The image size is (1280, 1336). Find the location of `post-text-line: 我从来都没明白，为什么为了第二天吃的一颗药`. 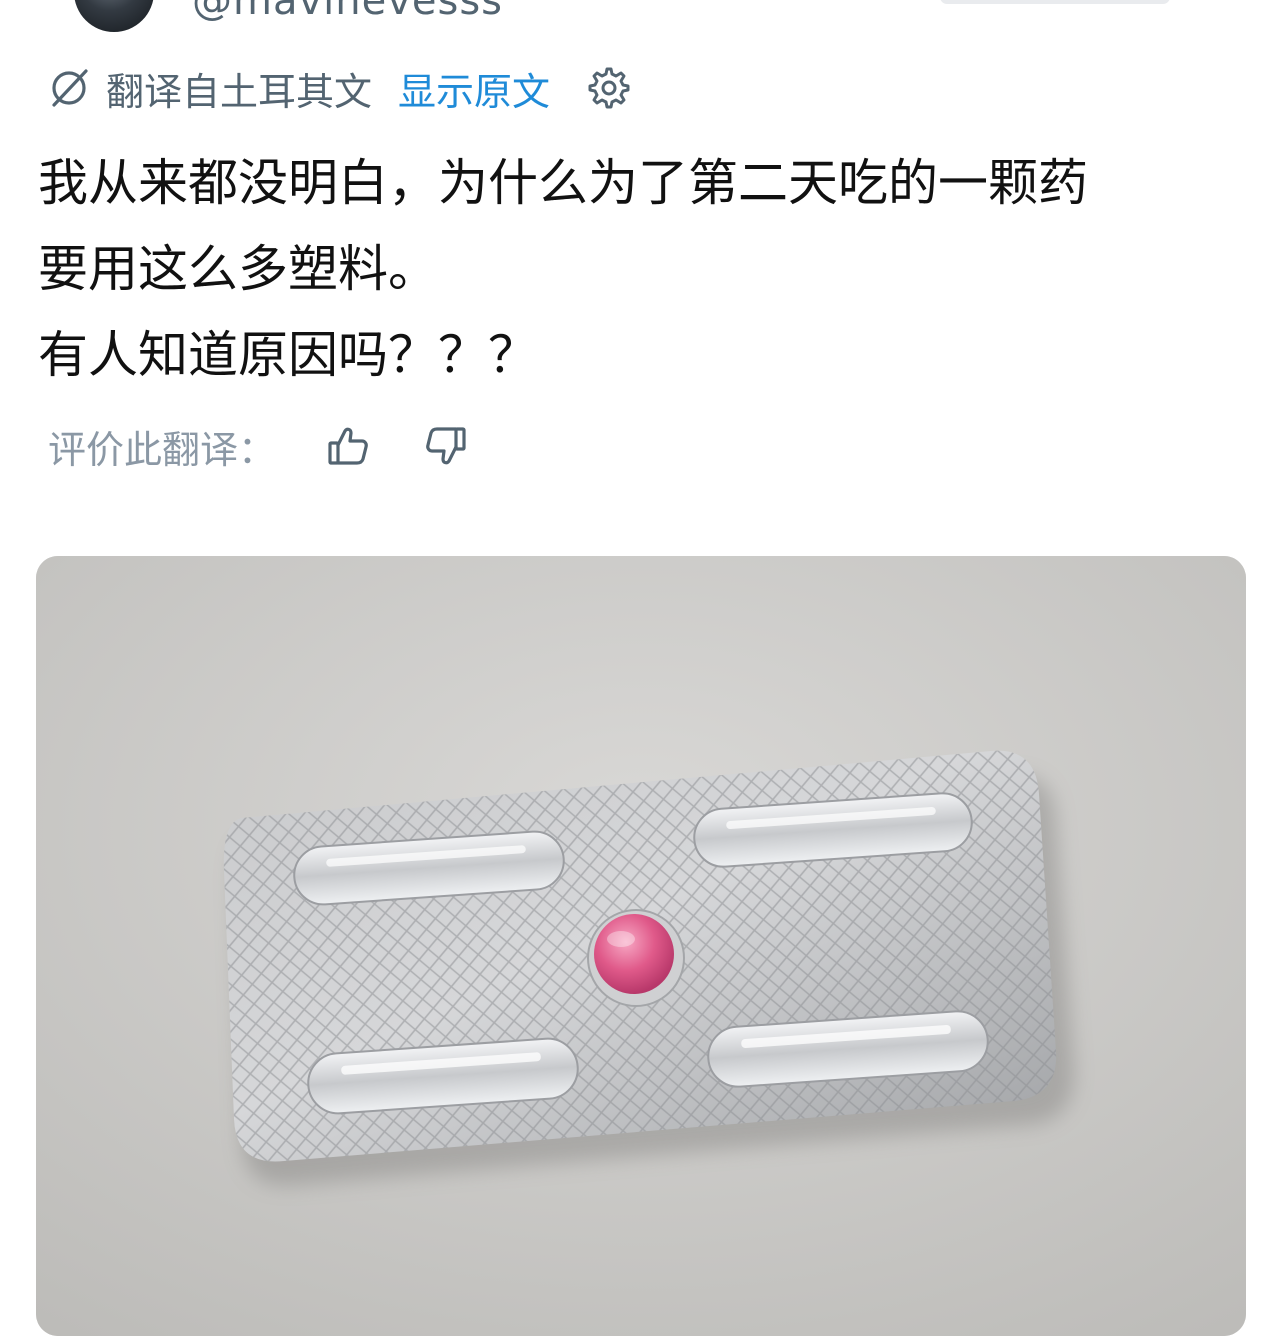

post-text-line: 我从来都没明白，为什么为了第二天吃的一颗药 is located at coordinates (563, 183).